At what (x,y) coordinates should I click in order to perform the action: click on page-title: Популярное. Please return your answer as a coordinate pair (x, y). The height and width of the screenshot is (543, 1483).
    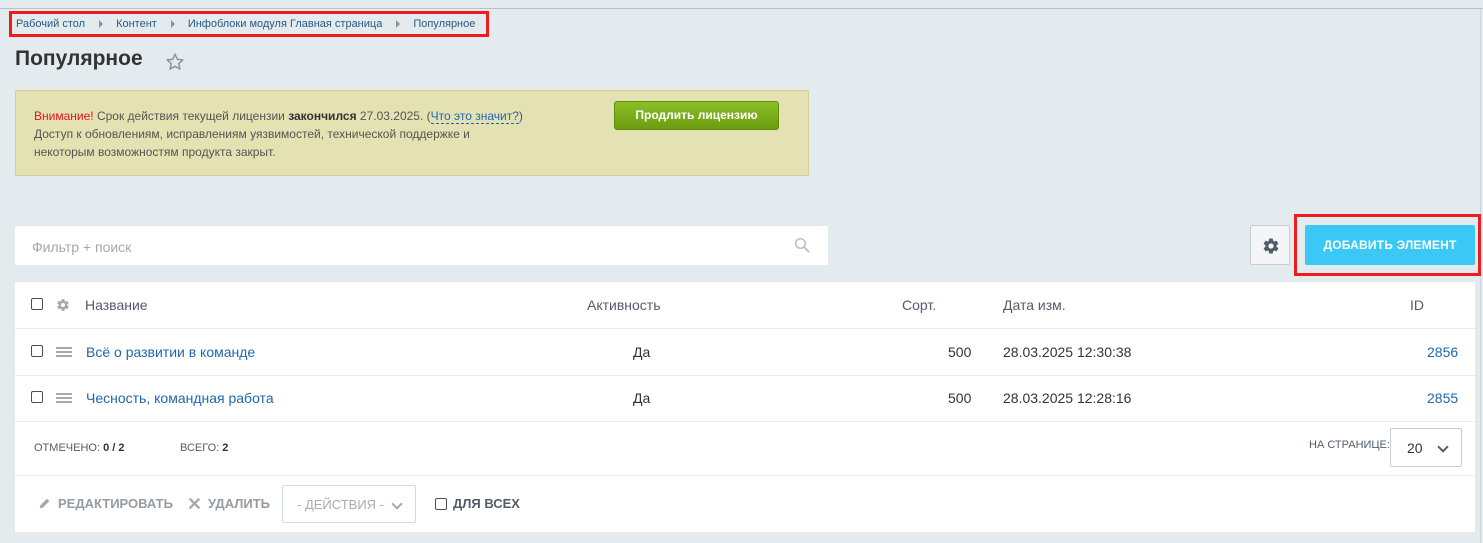
    Looking at the image, I should click on (79, 58).